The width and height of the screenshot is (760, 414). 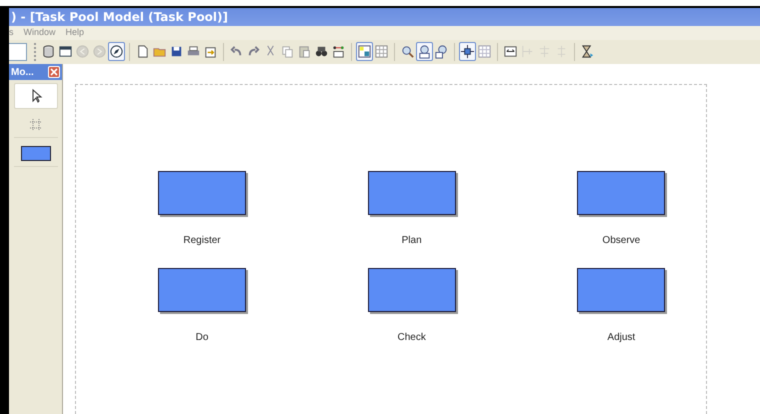 I want to click on zoom-actual-icon, so click(x=424, y=52).